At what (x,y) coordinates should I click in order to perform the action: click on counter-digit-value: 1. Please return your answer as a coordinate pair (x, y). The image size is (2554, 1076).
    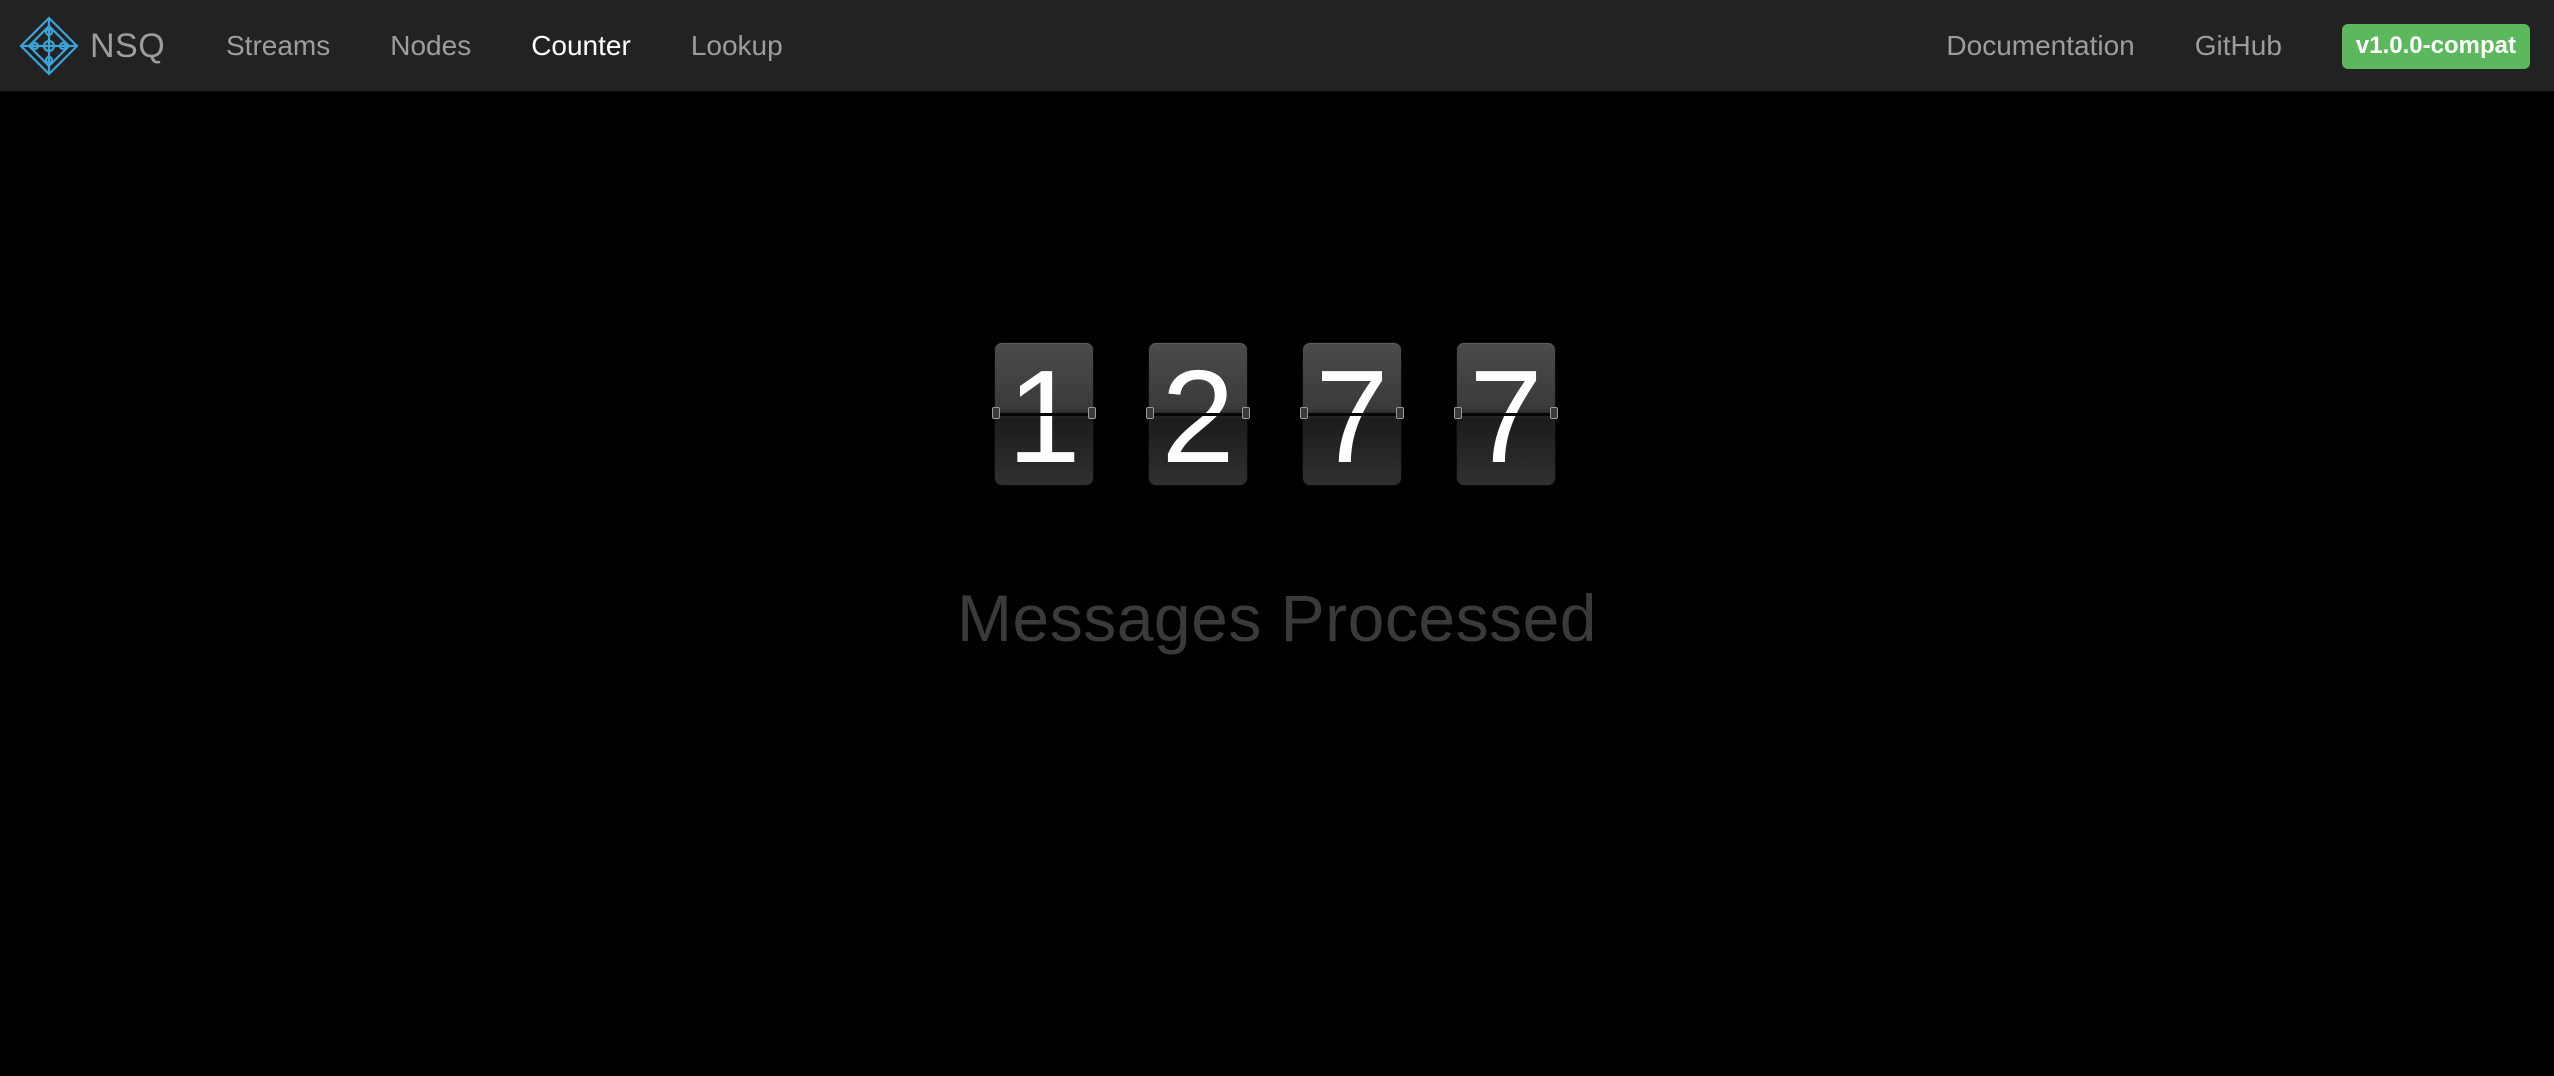
    Looking at the image, I should click on (1044, 416).